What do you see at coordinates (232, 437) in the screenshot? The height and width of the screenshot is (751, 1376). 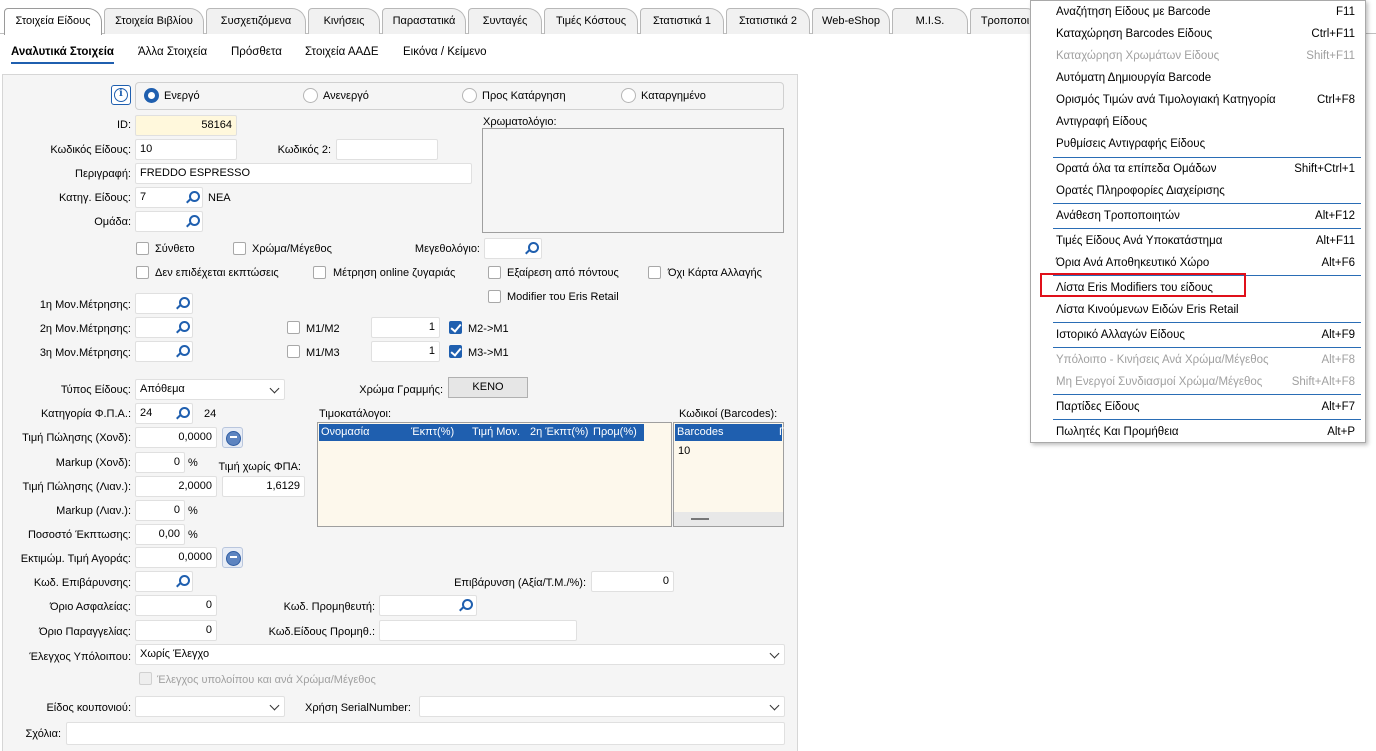 I see `wholesale-calc-icon` at bounding box center [232, 437].